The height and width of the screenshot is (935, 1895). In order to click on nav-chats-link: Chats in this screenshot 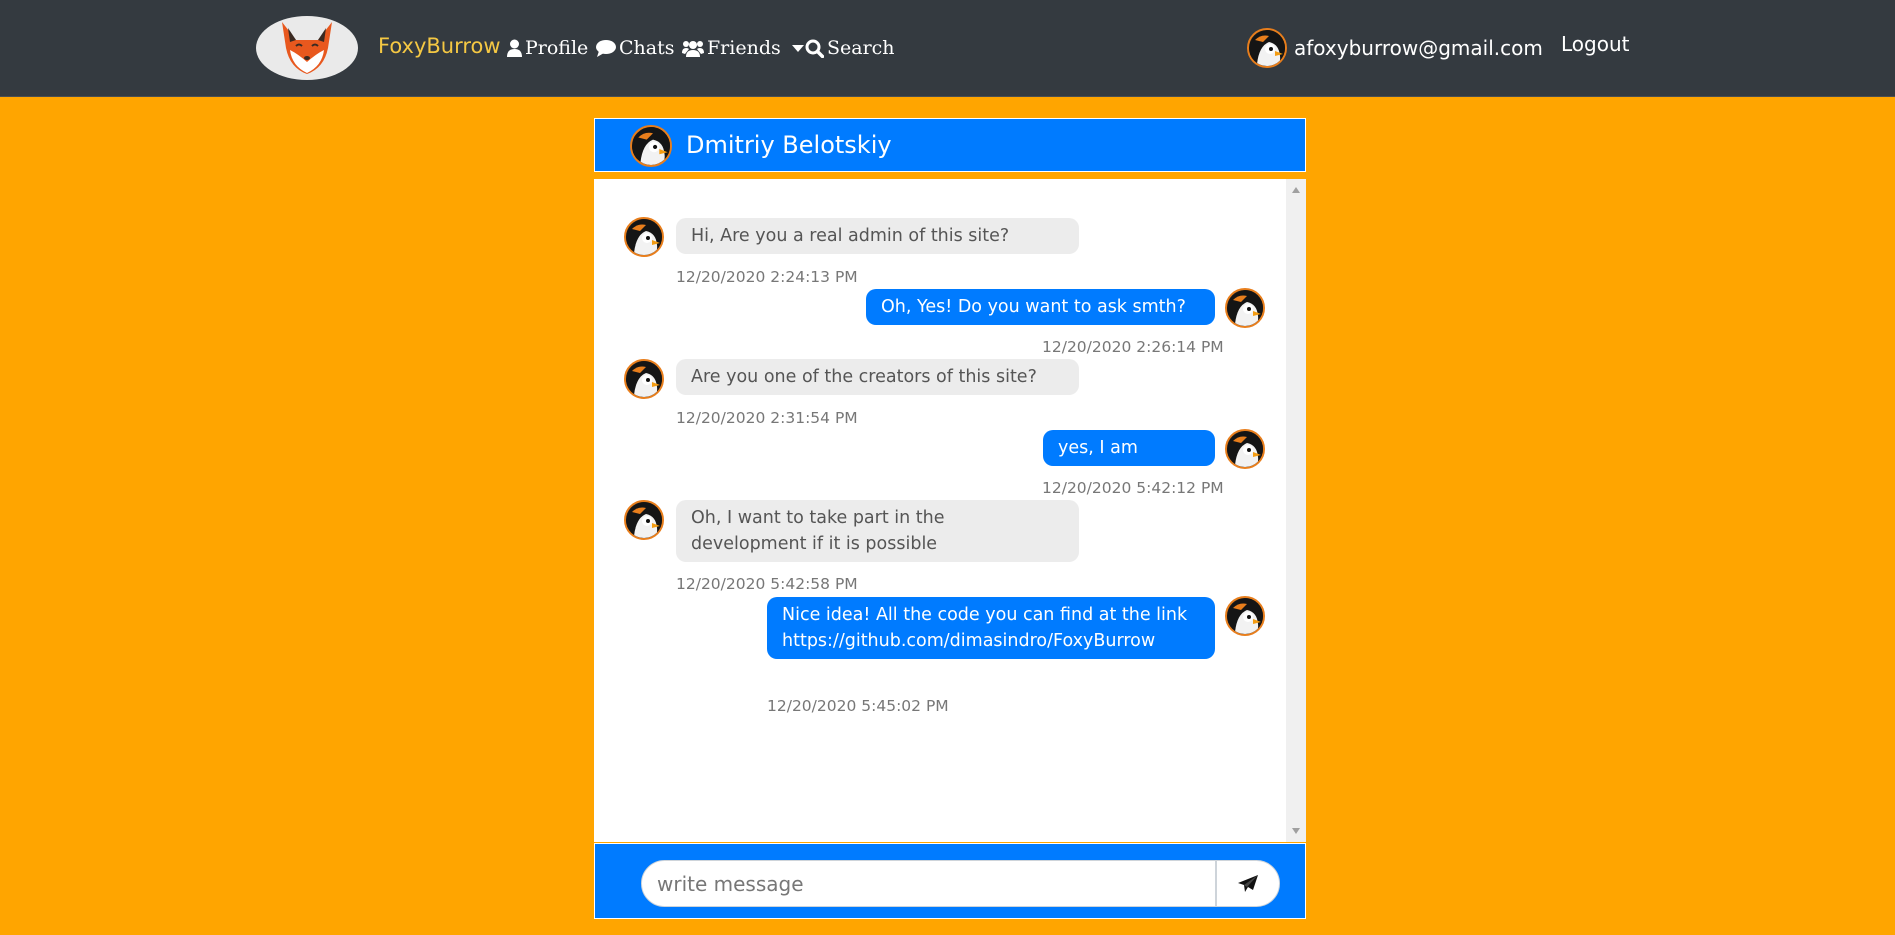, I will do `click(635, 48)`.